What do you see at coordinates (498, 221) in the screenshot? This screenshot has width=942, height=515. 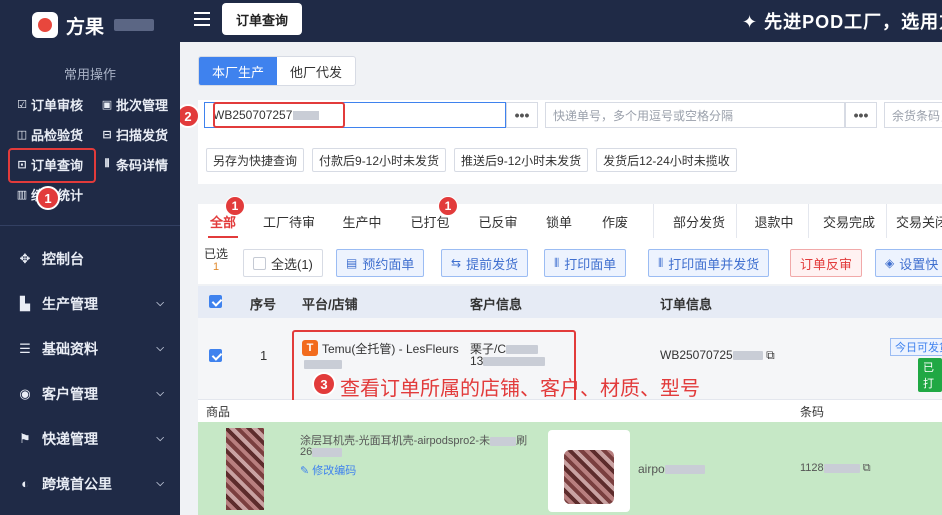 I see `tab-reverse-reviewed: 已反审` at bounding box center [498, 221].